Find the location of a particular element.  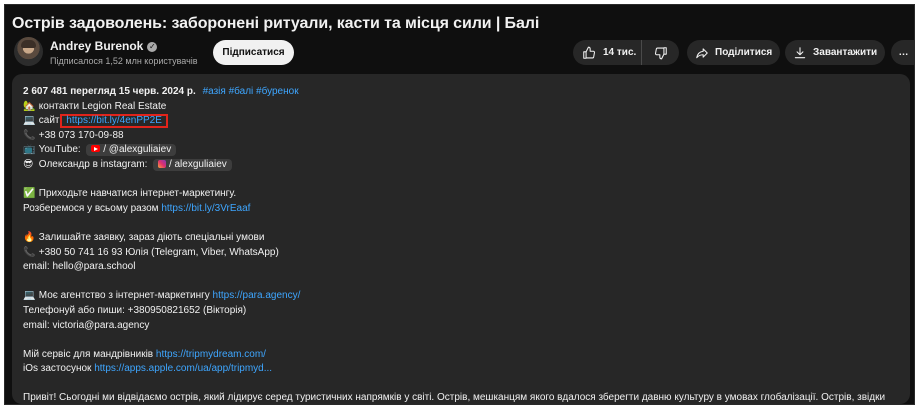

course-text: Приходьте навчатися інтернет-маркетингу. is located at coordinates (137, 194).